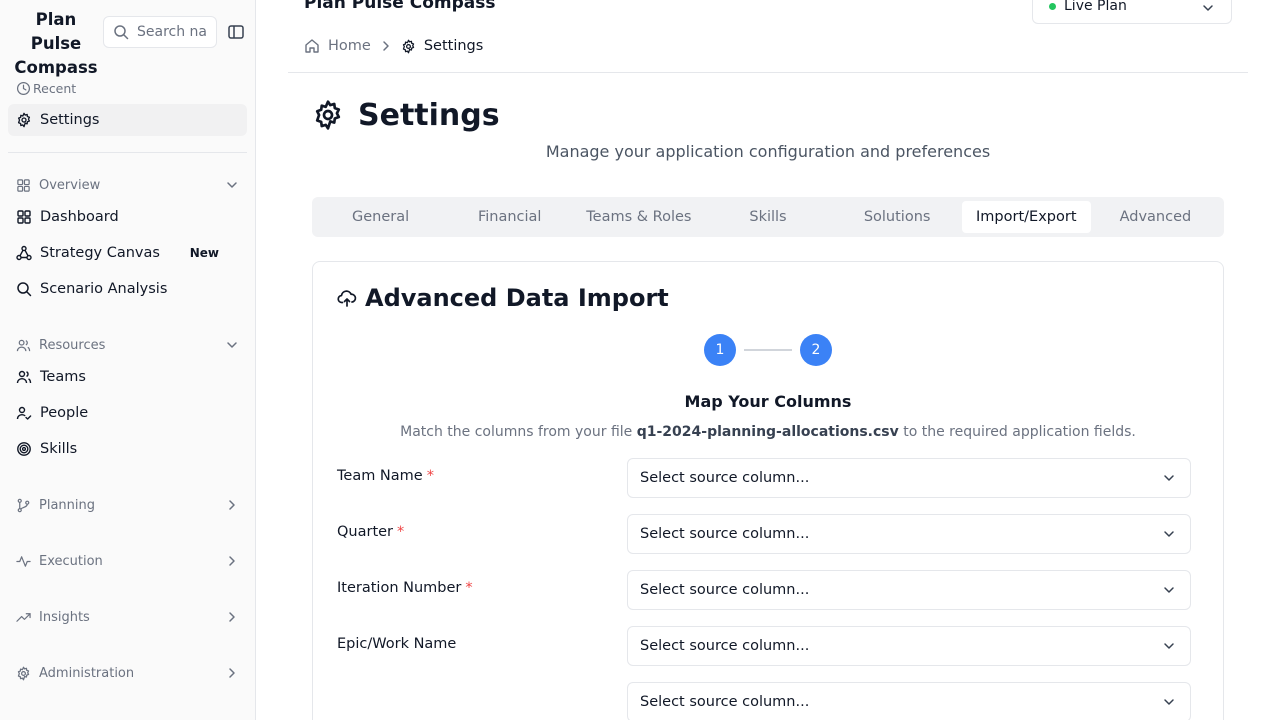 The image size is (1280, 720). What do you see at coordinates (1026, 217) in the screenshot?
I see `tab-import-export: Import/Export` at bounding box center [1026, 217].